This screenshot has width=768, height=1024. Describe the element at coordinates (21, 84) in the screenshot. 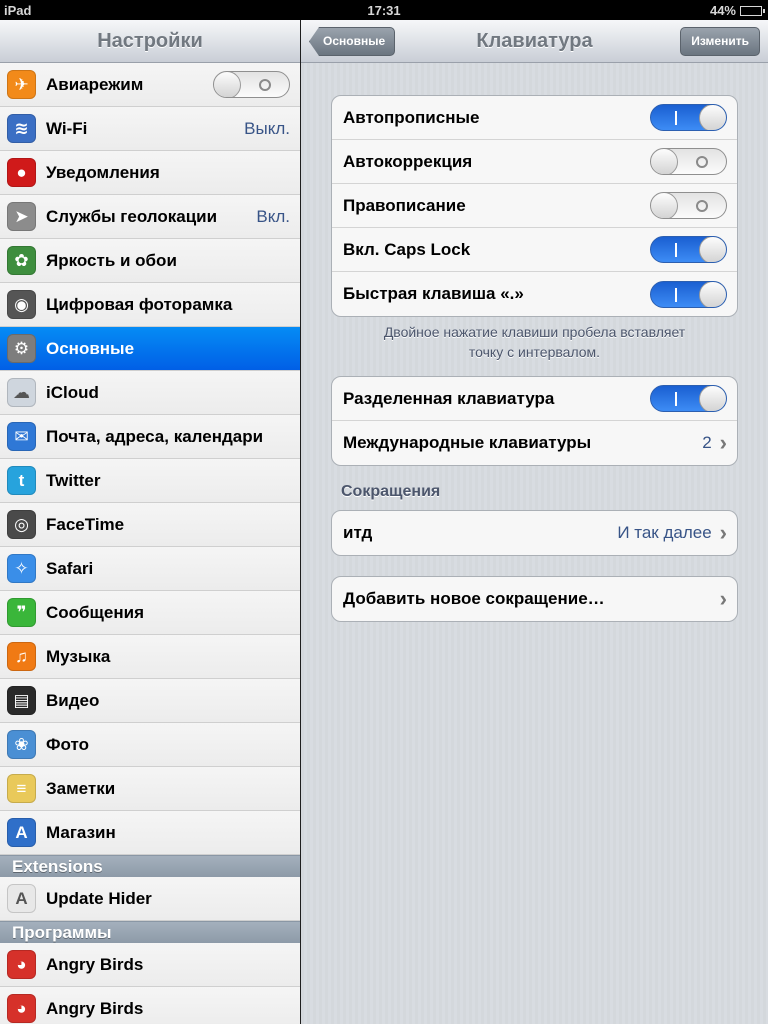

I see `airplane-icon: ✈` at that location.